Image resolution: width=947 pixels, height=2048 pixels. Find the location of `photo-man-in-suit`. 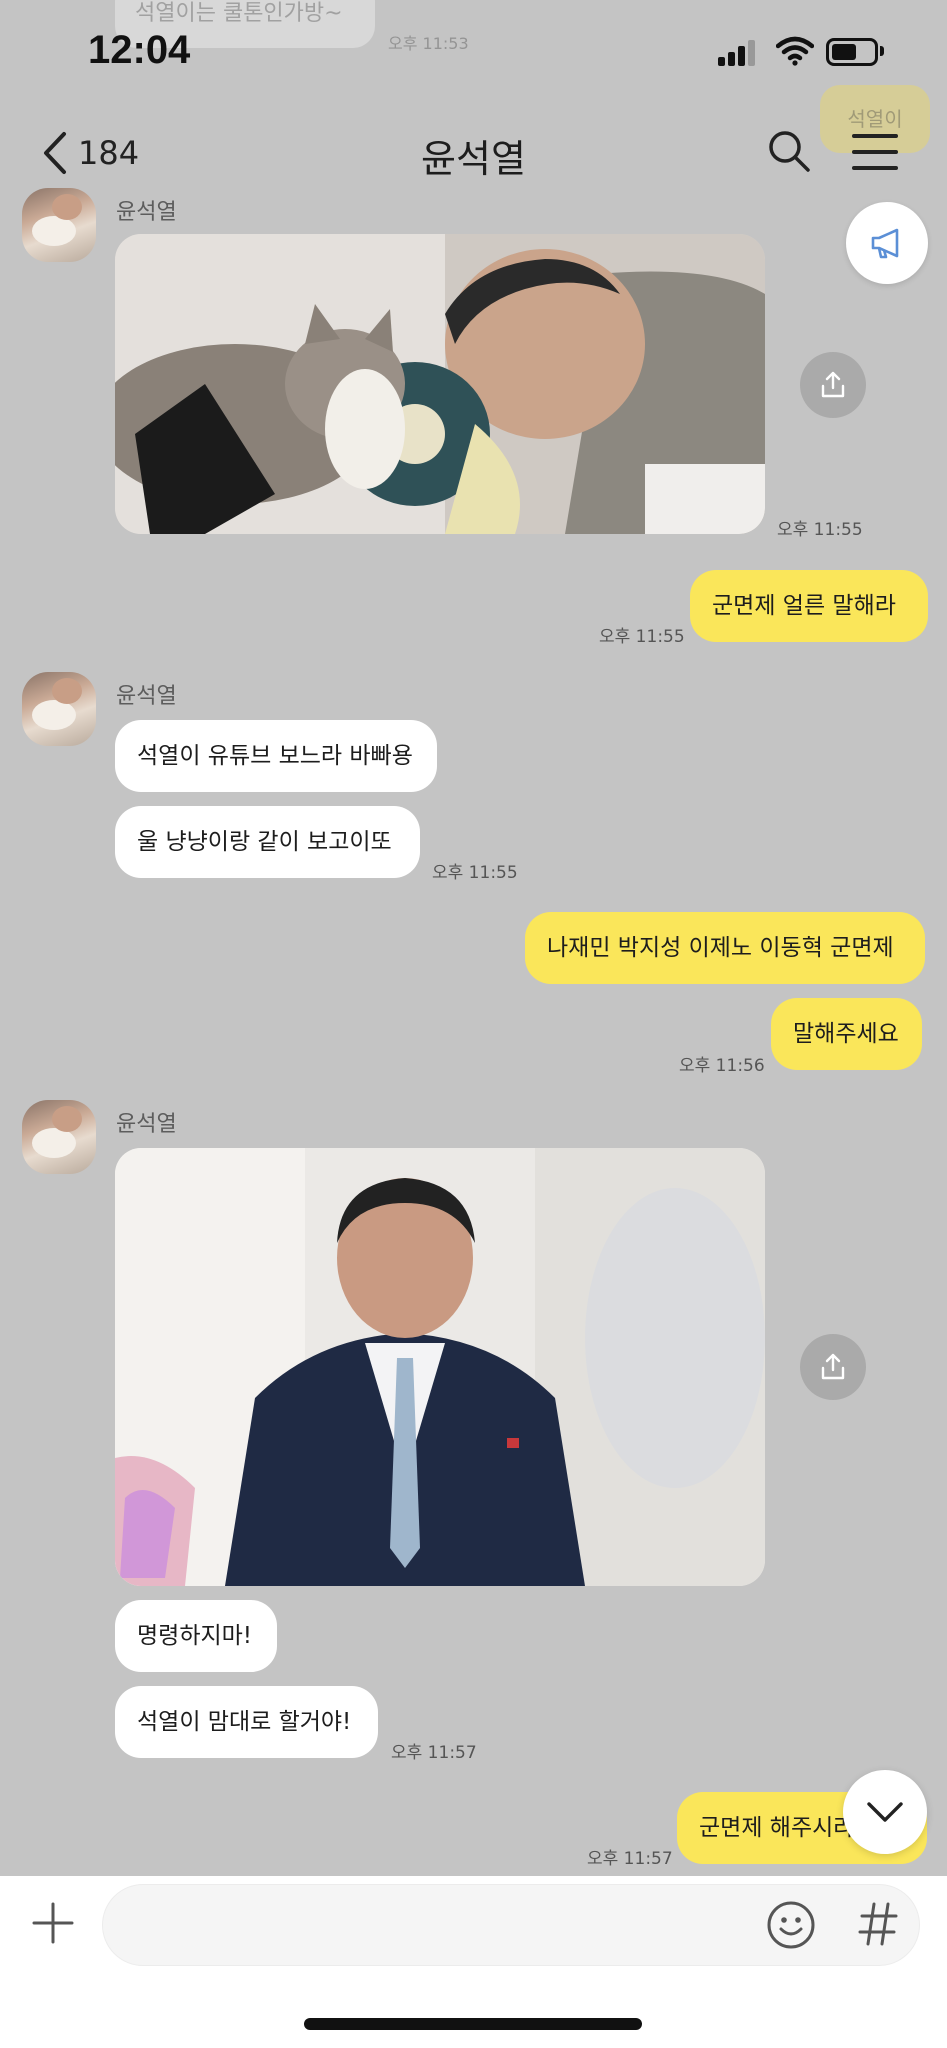

photo-man-in-suit is located at coordinates (440, 1367).